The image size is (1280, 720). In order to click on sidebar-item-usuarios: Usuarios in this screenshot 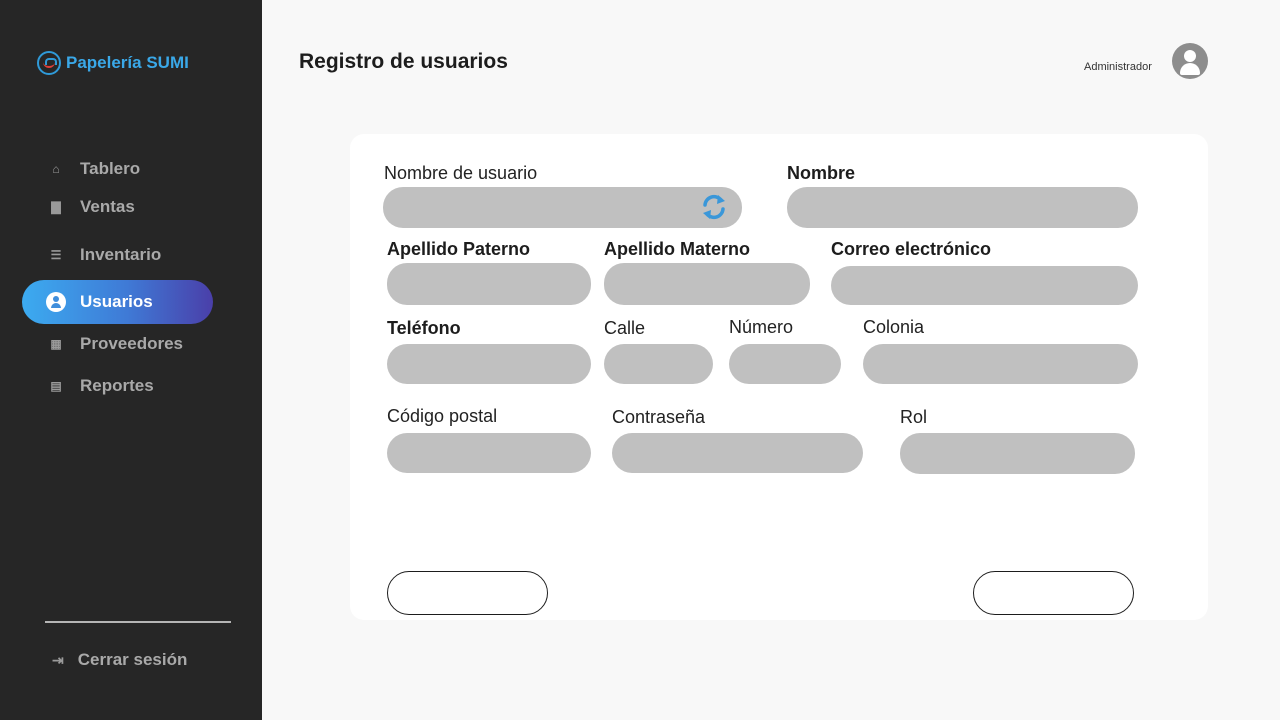, I will do `click(117, 302)`.